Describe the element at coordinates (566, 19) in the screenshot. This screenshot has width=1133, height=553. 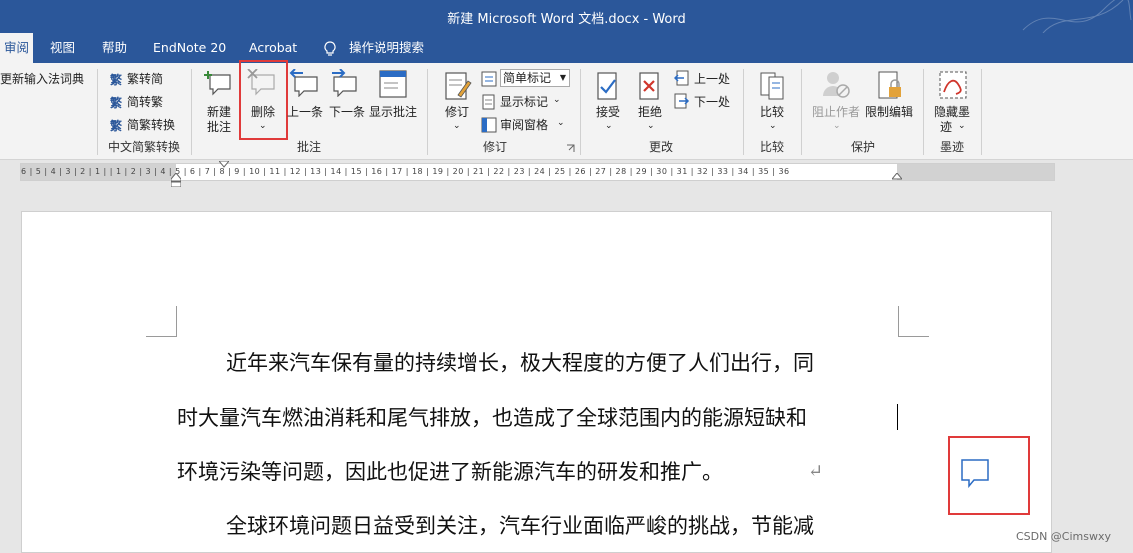
I see `window-title: 新建 Microsoft Word 文档.docx - Word` at that location.